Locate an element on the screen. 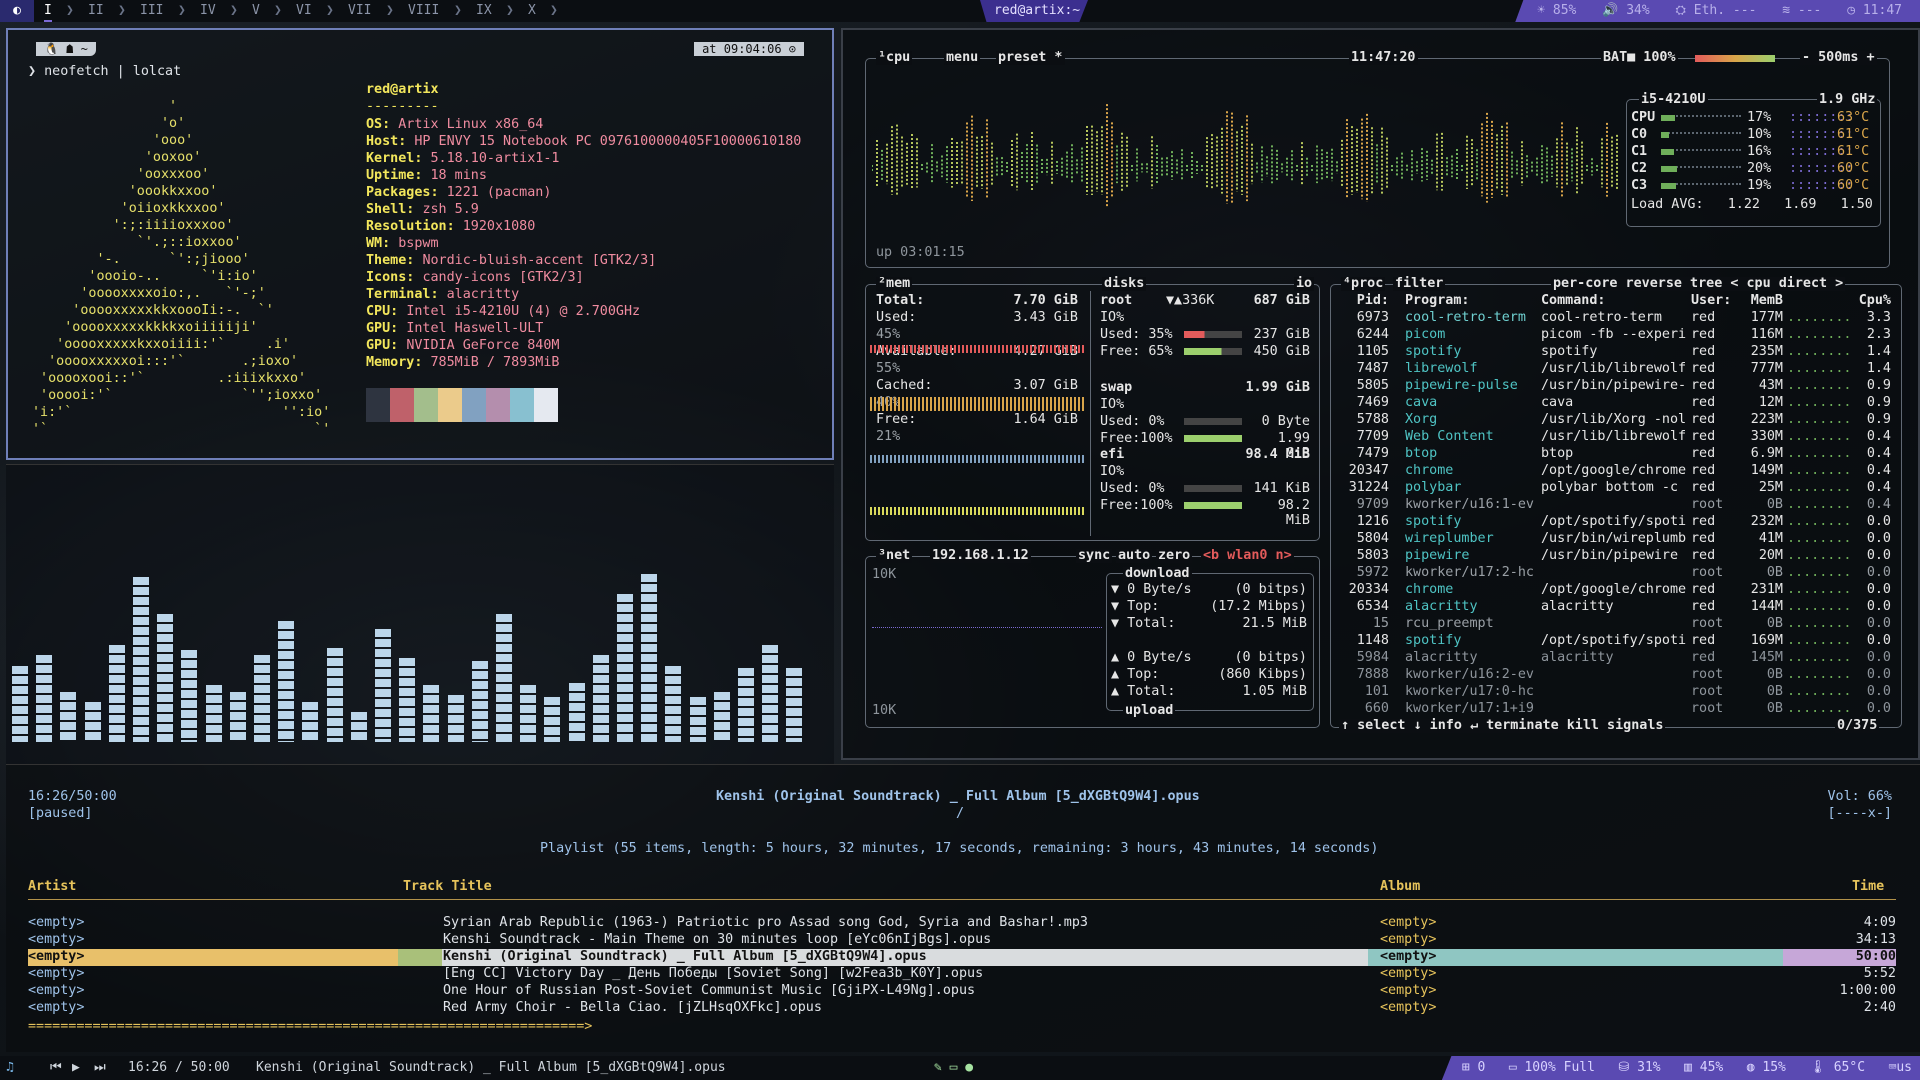 This screenshot has height=1080, width=1920. io-toggle: io is located at coordinates (1304, 284).